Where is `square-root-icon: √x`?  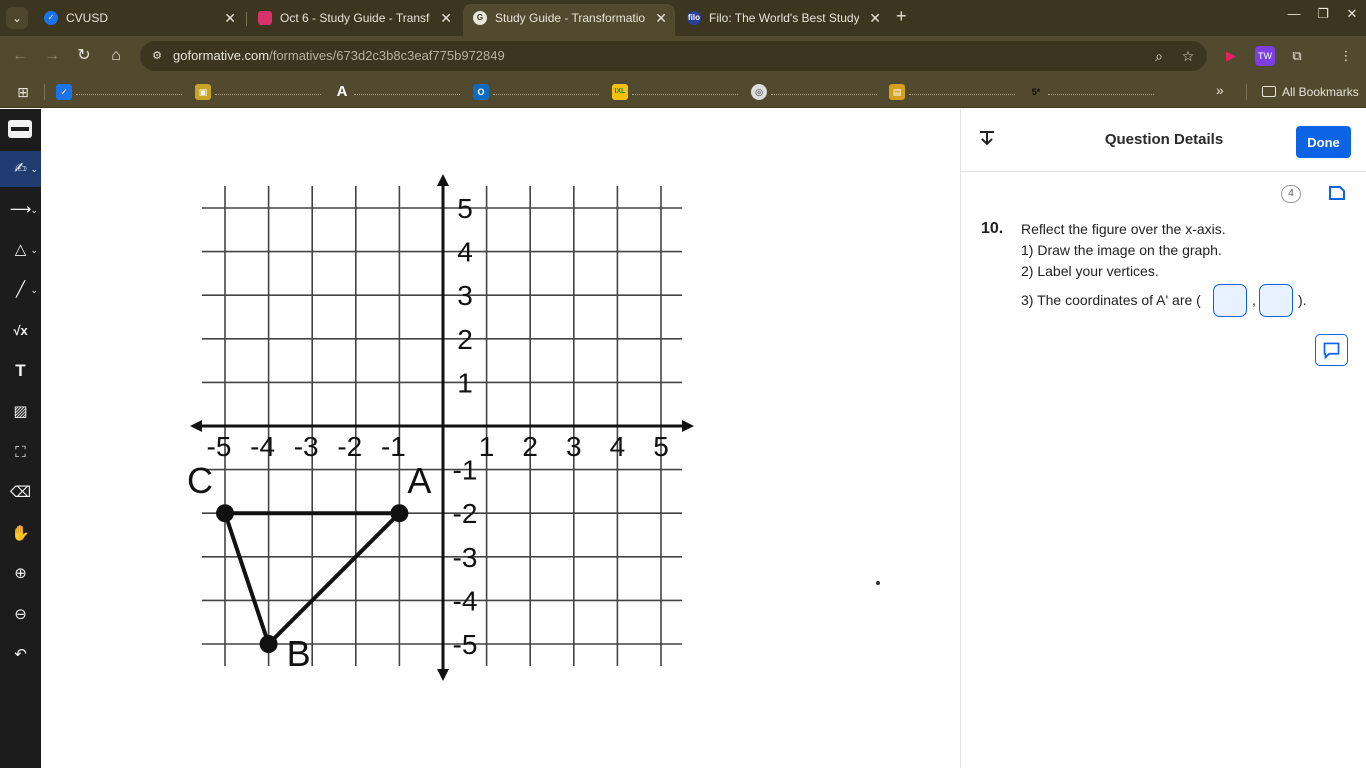
square-root-icon: √x is located at coordinates (20, 330).